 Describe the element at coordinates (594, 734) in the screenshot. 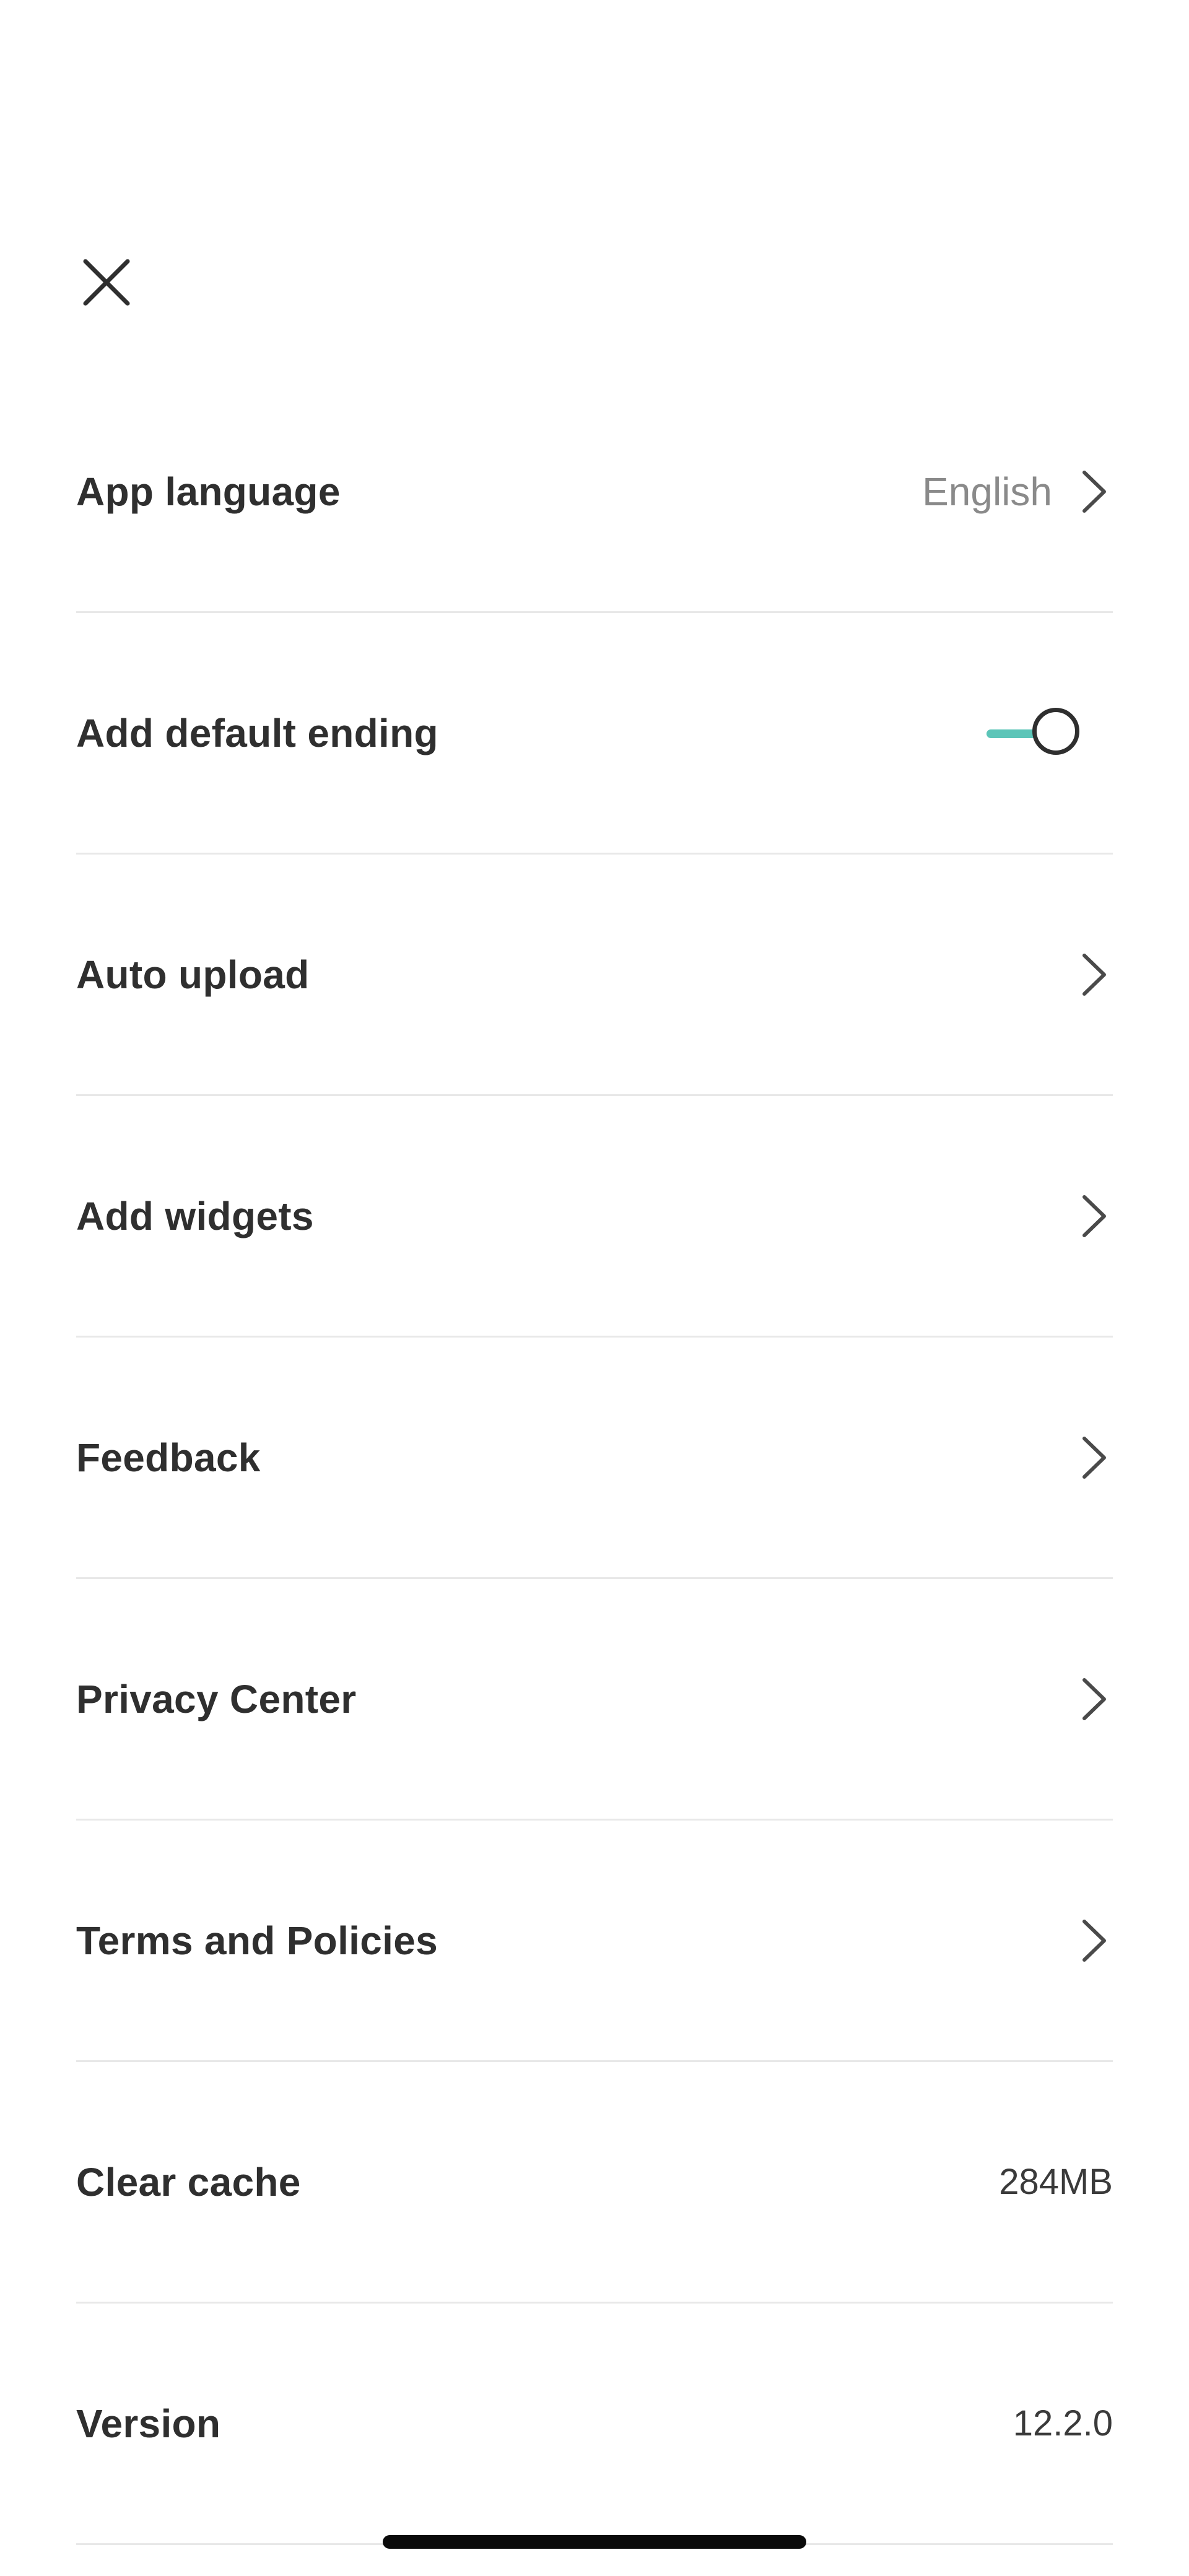

I see `default-ending-row: Add default ending` at that location.